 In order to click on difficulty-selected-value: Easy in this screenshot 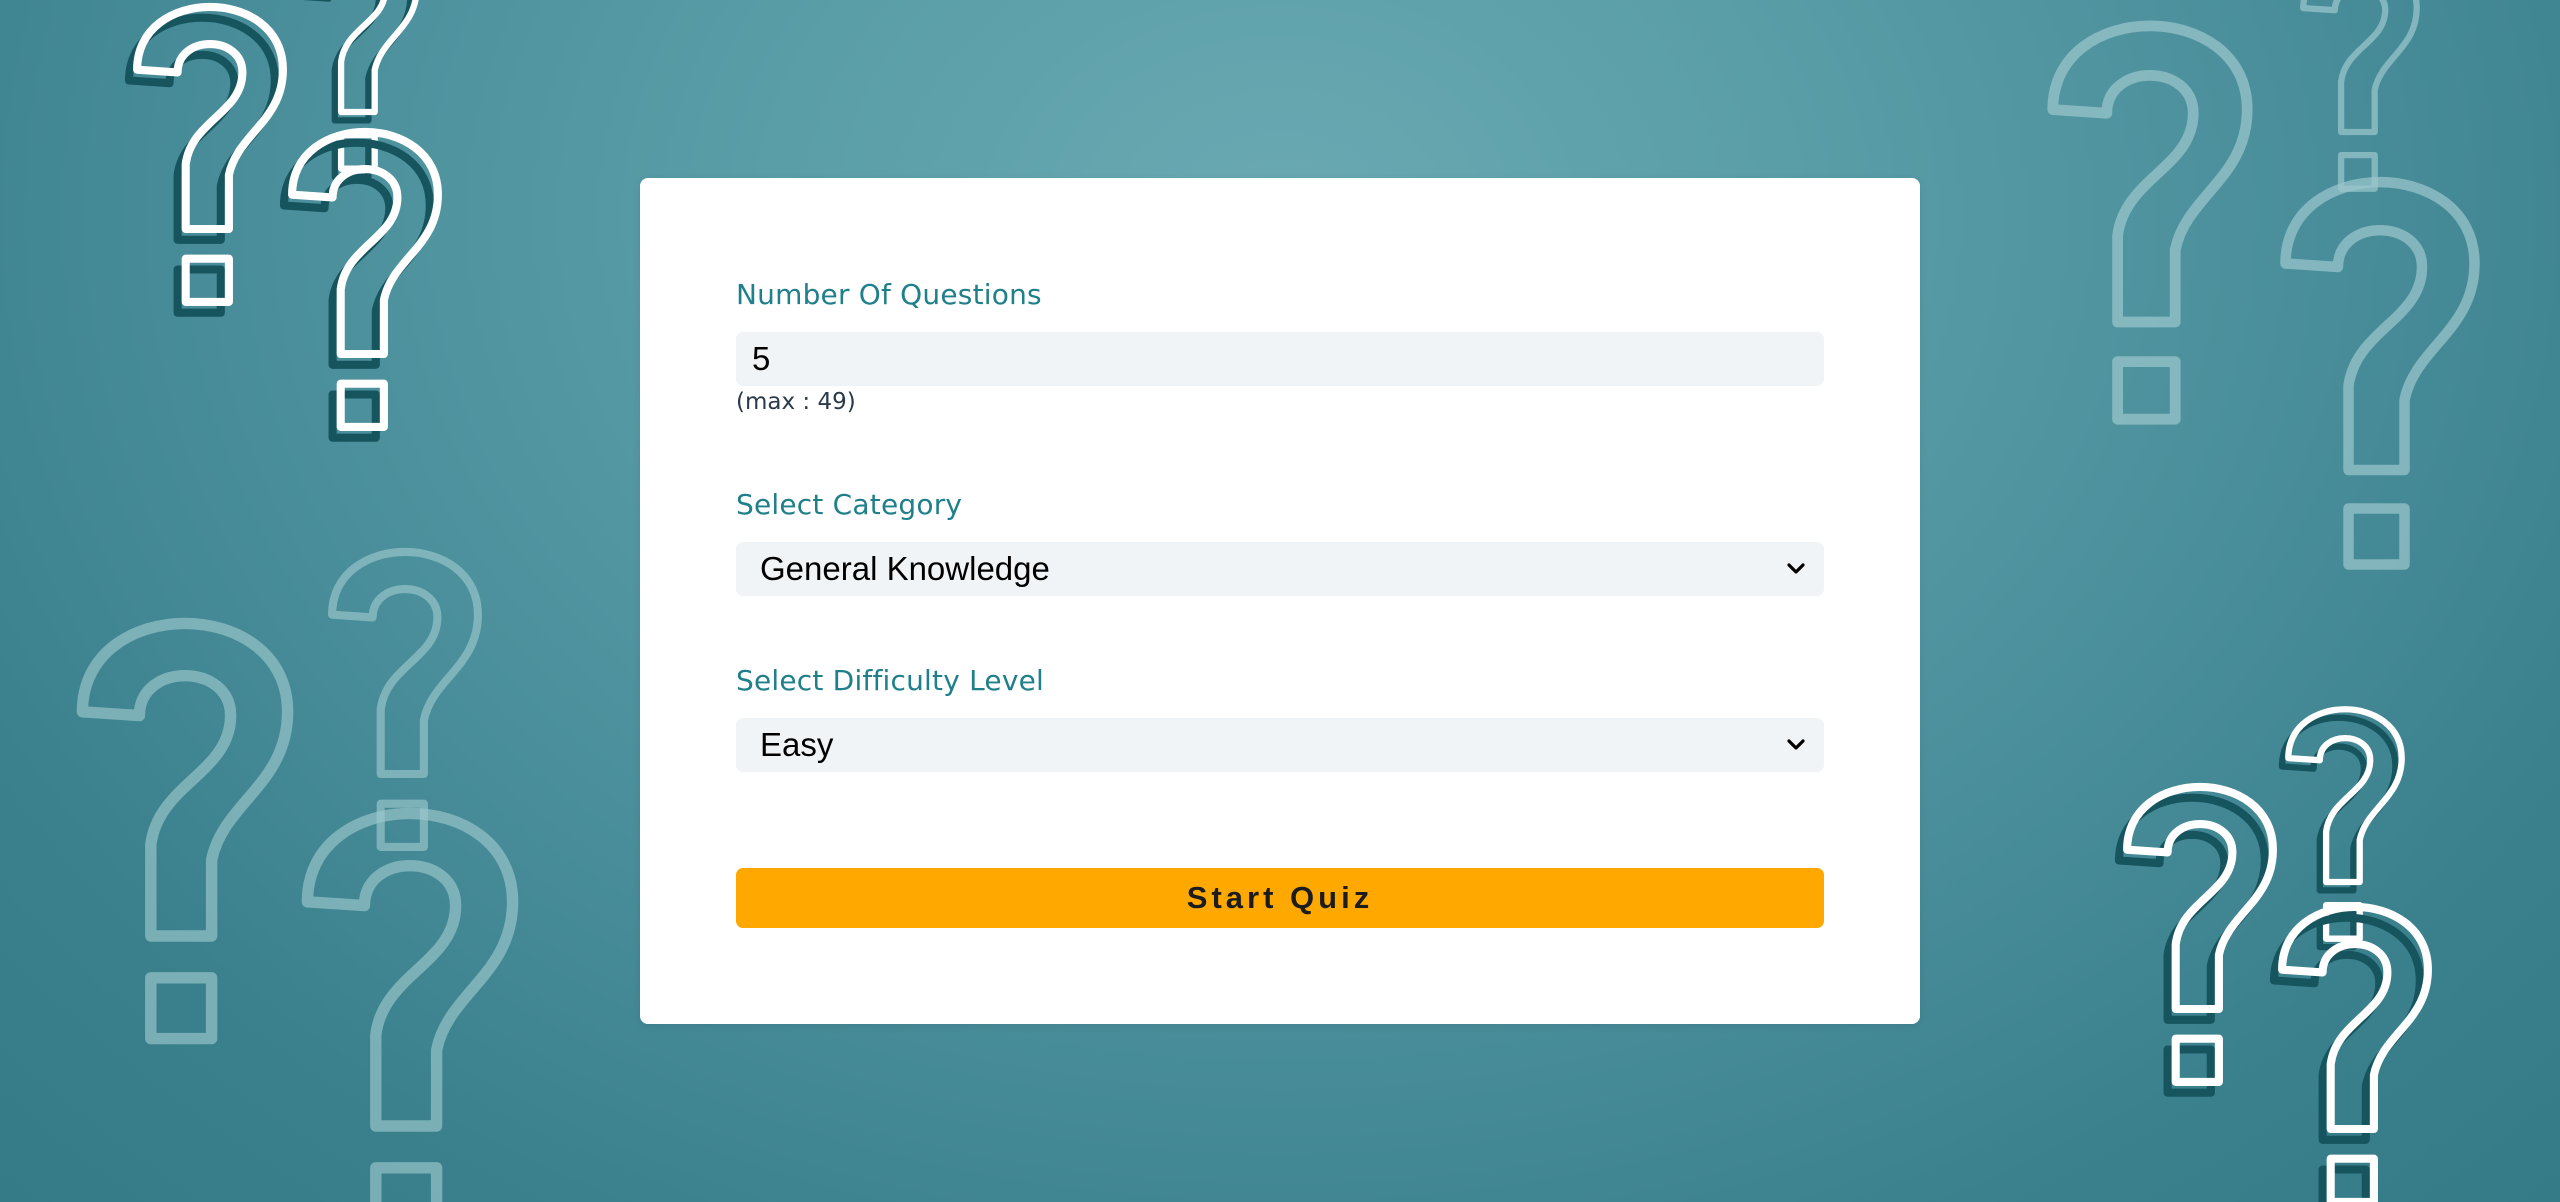, I will do `click(797, 744)`.